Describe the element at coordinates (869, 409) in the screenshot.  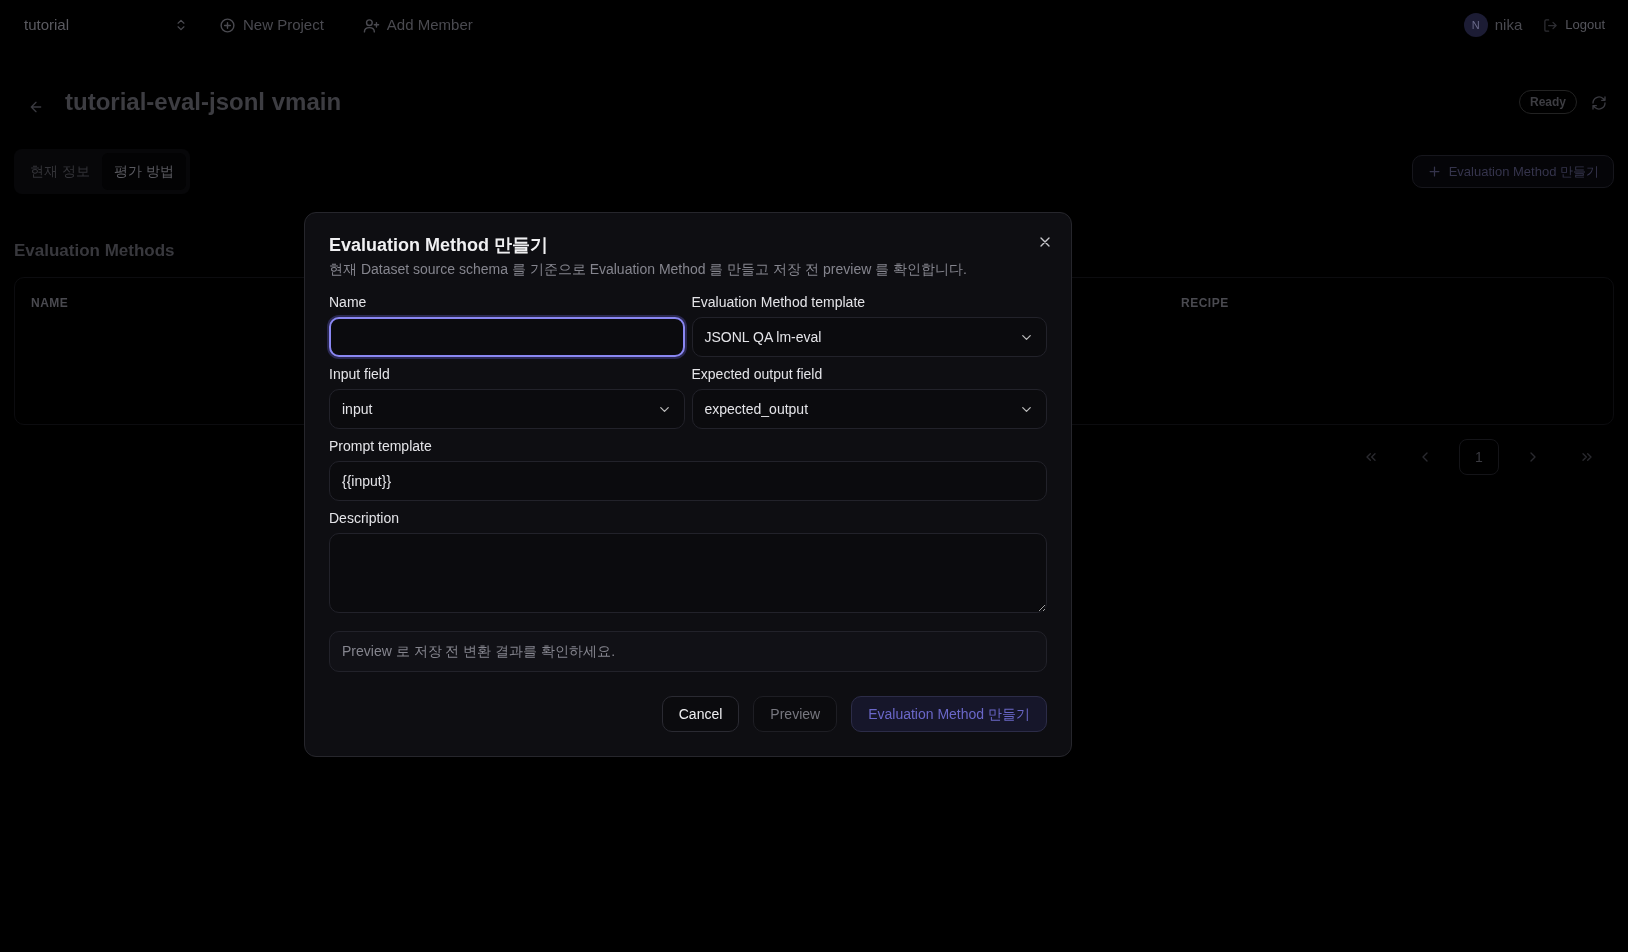
I see `select-field: expected_output` at that location.